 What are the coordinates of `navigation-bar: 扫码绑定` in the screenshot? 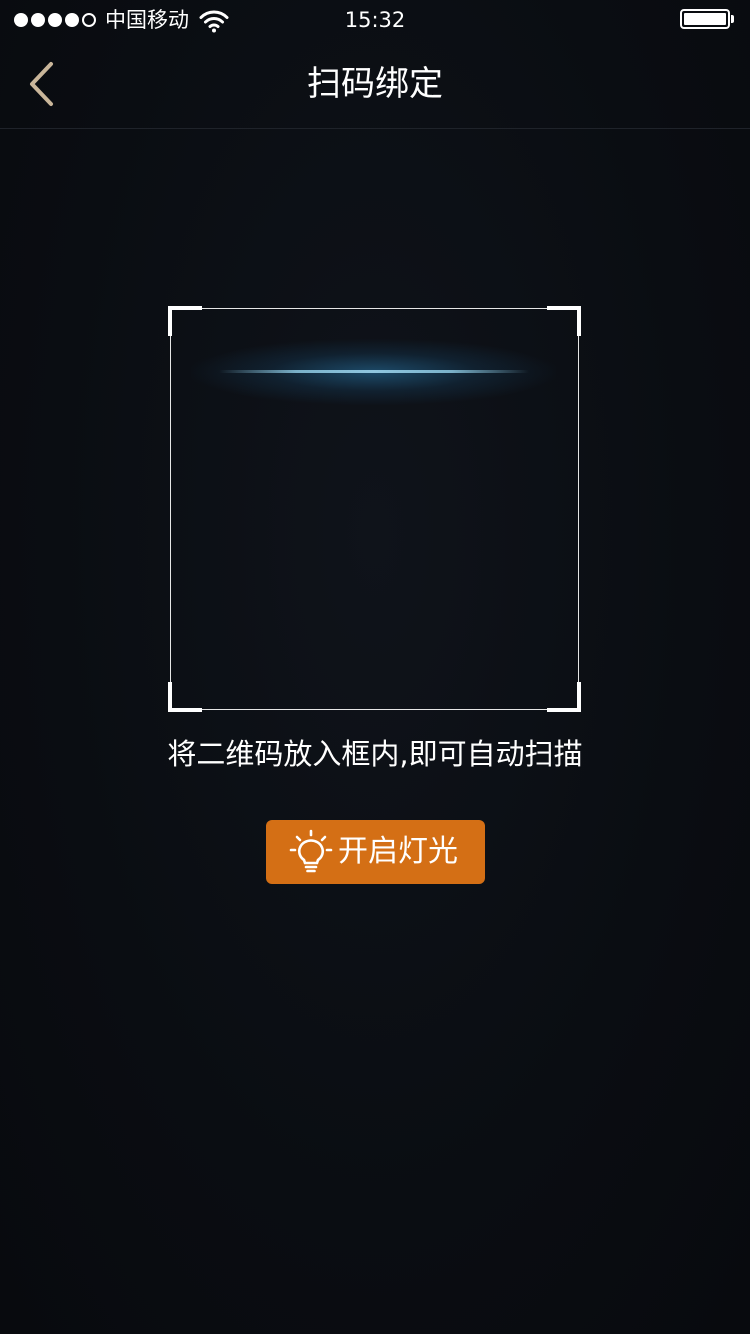 It's located at (375, 84).